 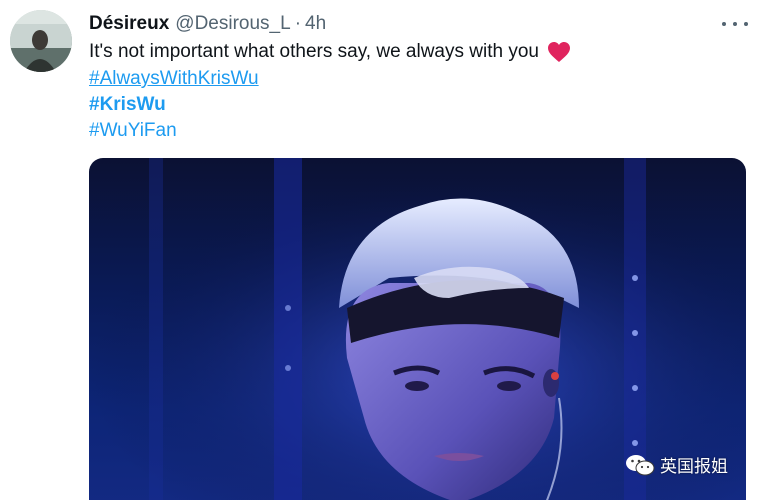 I want to click on tweet-header: Désireux @Desirous_L · 4h, so click(x=207, y=24).